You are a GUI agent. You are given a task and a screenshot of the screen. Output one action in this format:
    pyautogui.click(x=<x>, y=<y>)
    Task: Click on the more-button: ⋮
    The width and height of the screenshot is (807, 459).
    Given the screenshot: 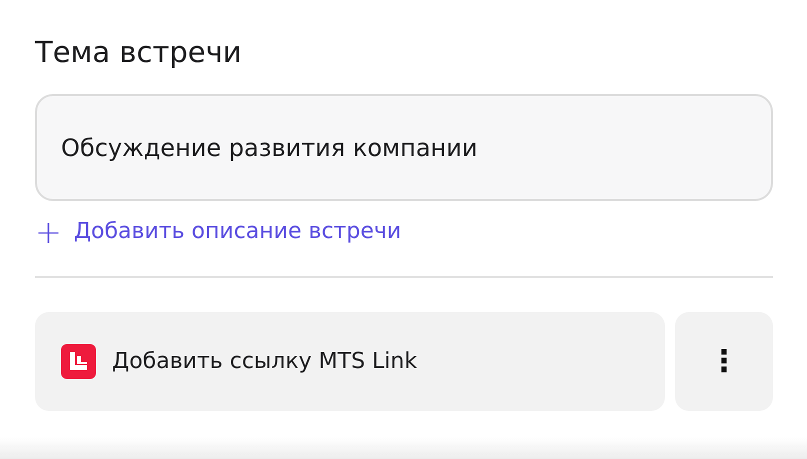 What is the action you would take?
    pyautogui.click(x=724, y=361)
    